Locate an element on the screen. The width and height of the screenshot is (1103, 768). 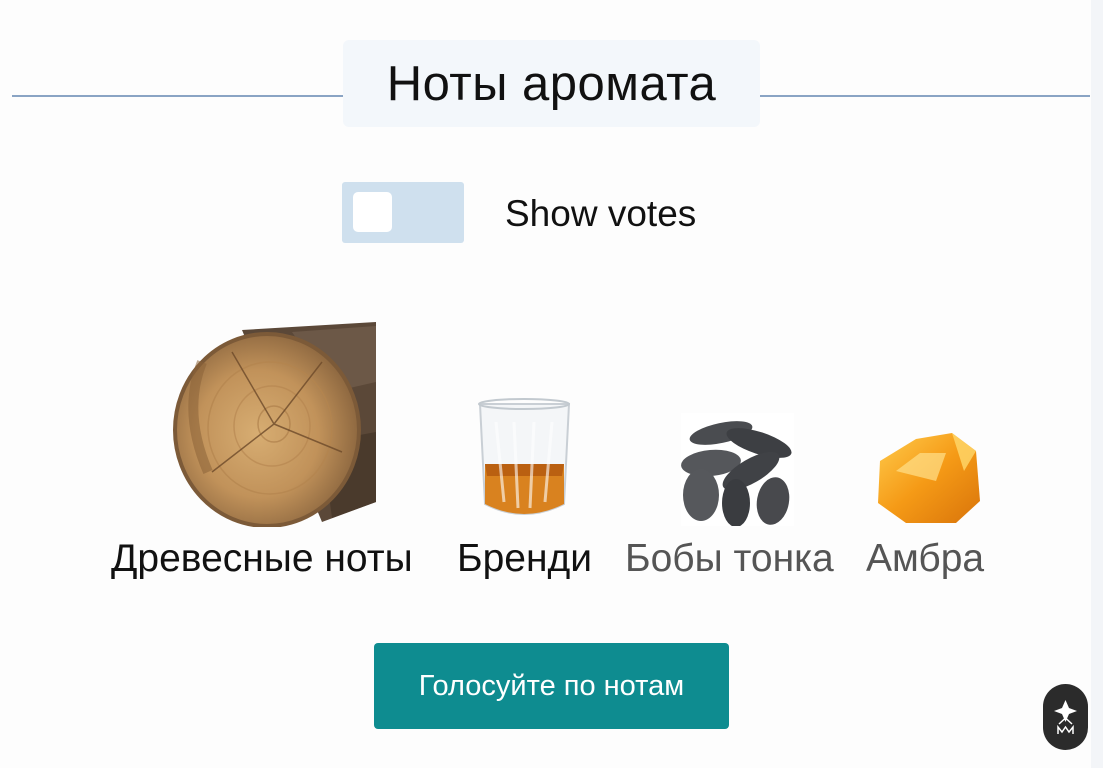
section-title-box: Ноты аромата is located at coordinates (551, 83).